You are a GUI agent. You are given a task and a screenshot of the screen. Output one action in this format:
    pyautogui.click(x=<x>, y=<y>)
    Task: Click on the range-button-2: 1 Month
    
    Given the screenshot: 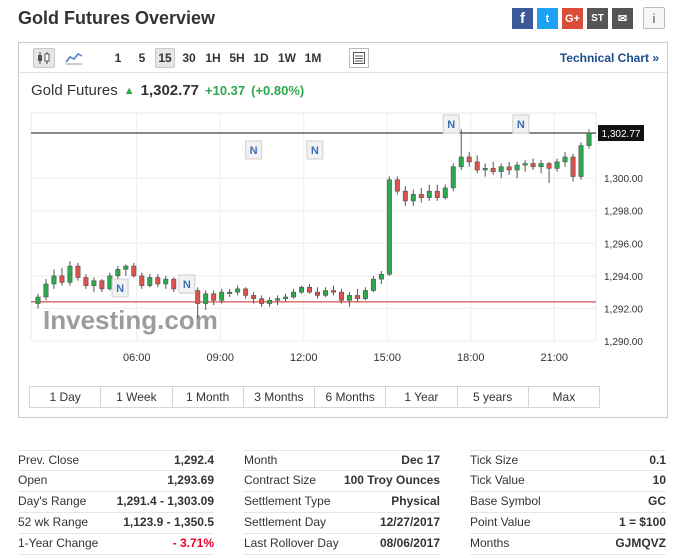 What is the action you would take?
    pyautogui.click(x=208, y=397)
    